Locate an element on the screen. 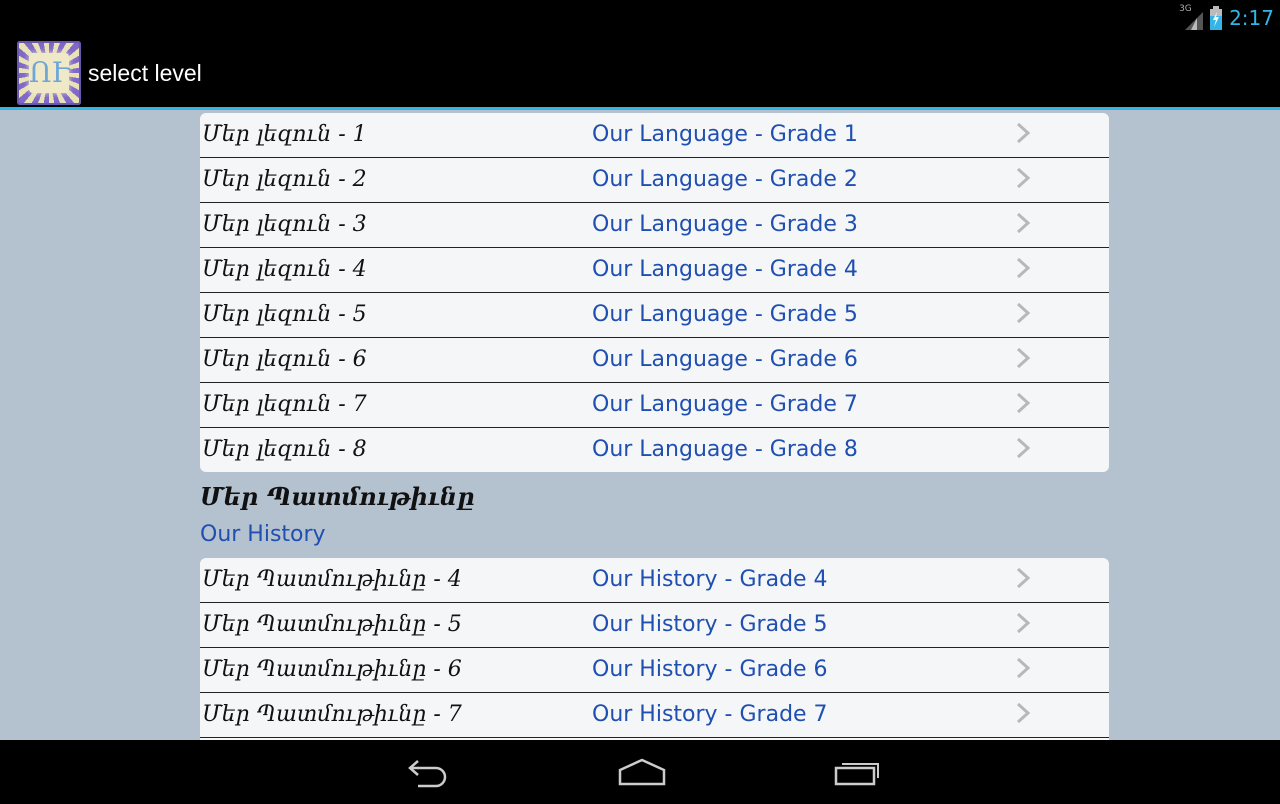  english-label: Our Language - Grade 1 is located at coordinates (725, 134).